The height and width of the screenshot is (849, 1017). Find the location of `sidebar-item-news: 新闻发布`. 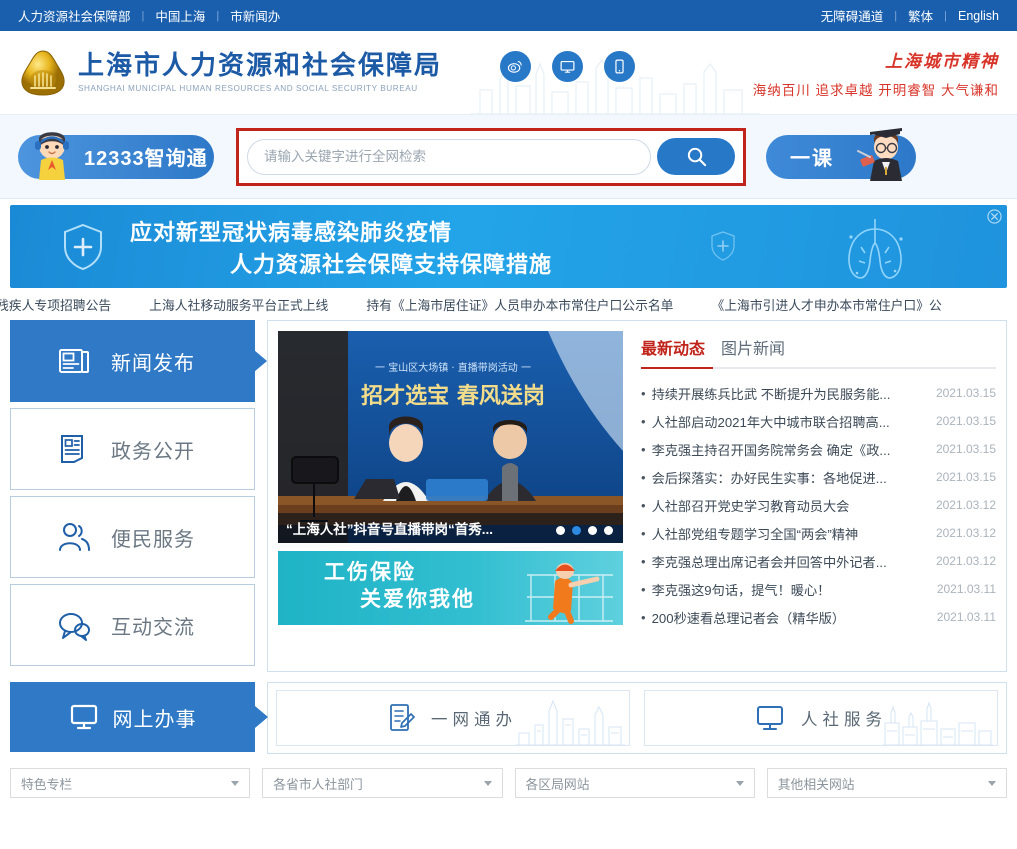

sidebar-item-news: 新闻发布 is located at coordinates (132, 361).